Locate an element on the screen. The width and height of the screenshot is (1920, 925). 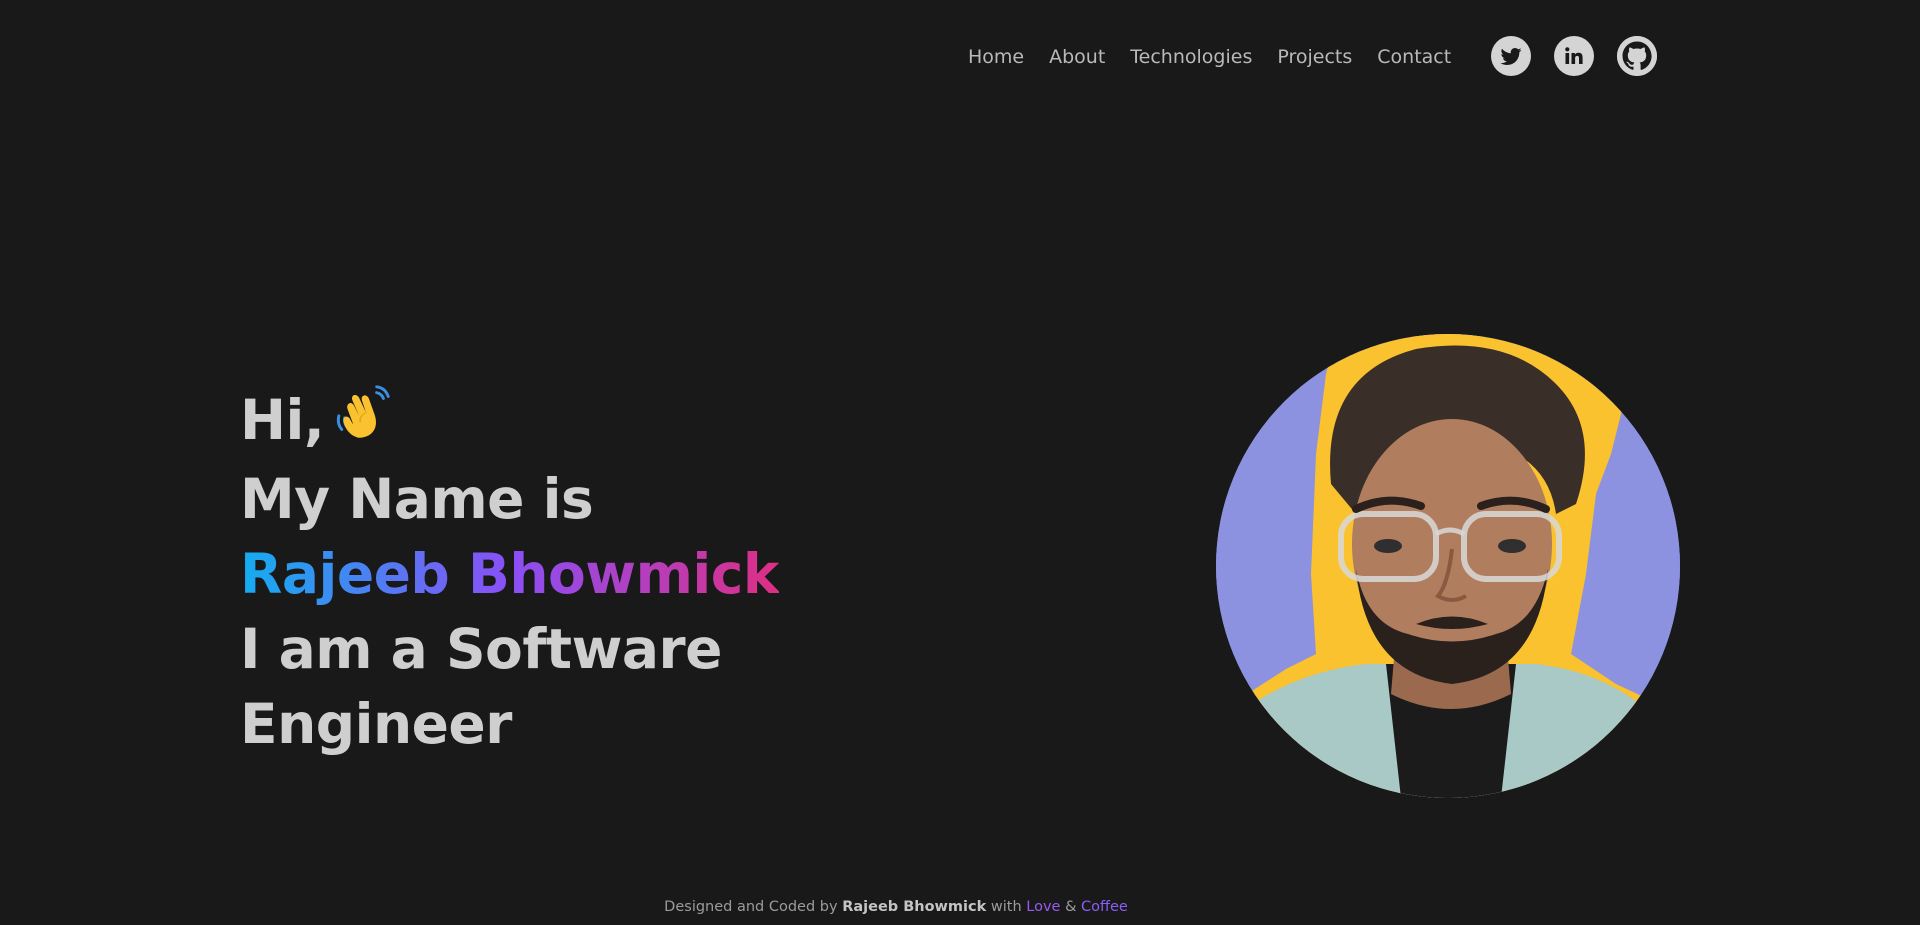
nav-projects-link: Projects is located at coordinates (1314, 57).